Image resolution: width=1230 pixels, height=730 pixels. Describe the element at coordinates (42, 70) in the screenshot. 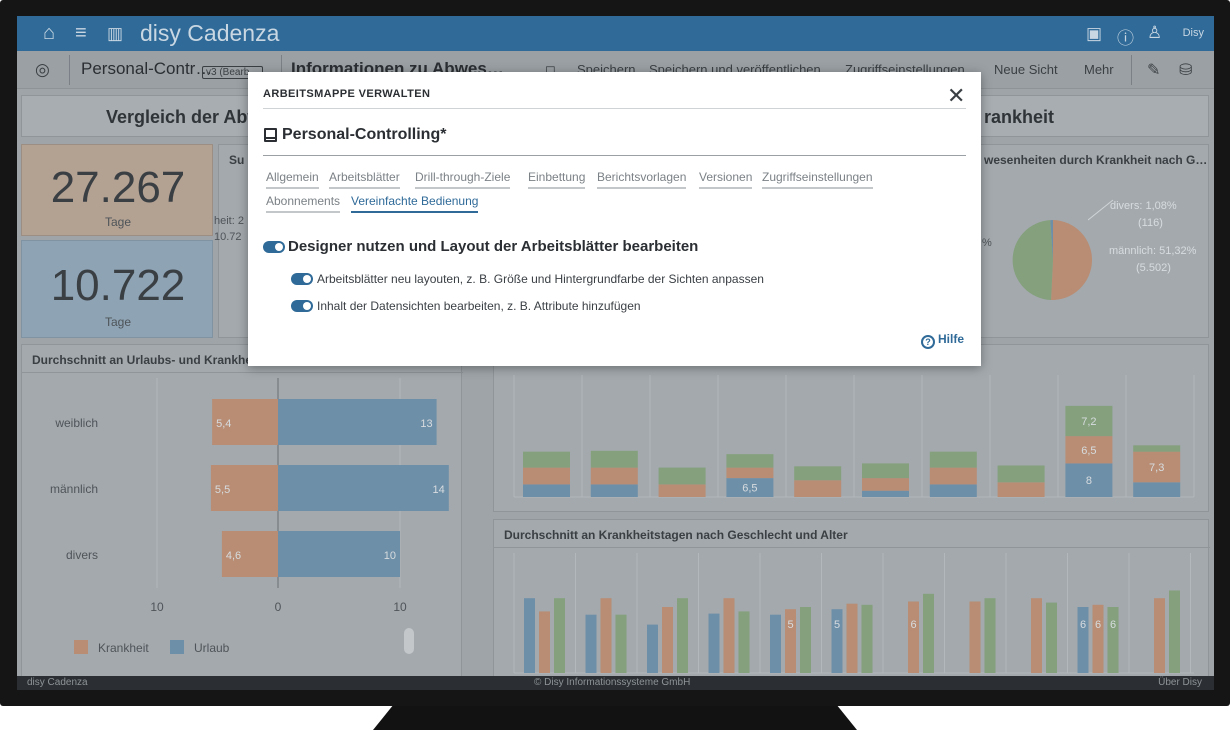

I see `target-icon: ◎` at that location.